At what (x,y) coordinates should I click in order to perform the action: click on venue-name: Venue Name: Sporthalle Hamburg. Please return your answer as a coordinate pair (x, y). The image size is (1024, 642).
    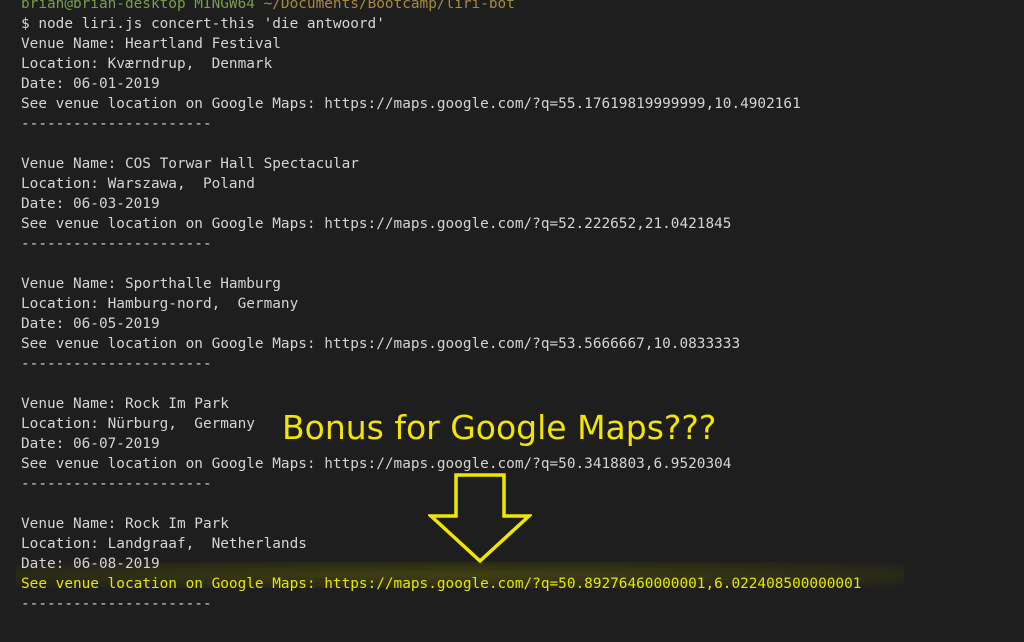
    Looking at the image, I should click on (151, 284).